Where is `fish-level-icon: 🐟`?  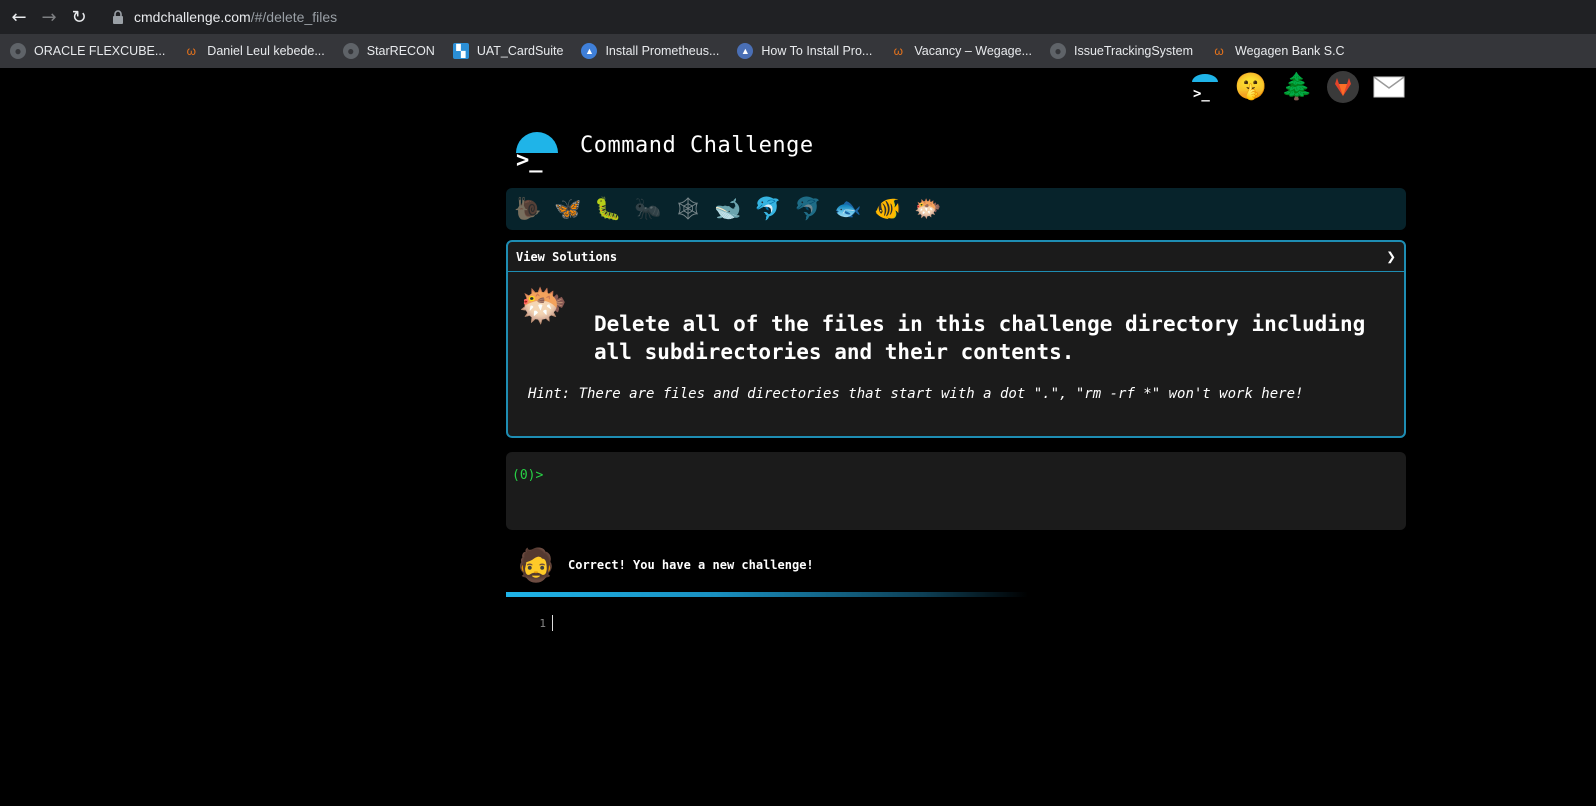 fish-level-icon: 🐟 is located at coordinates (847, 209).